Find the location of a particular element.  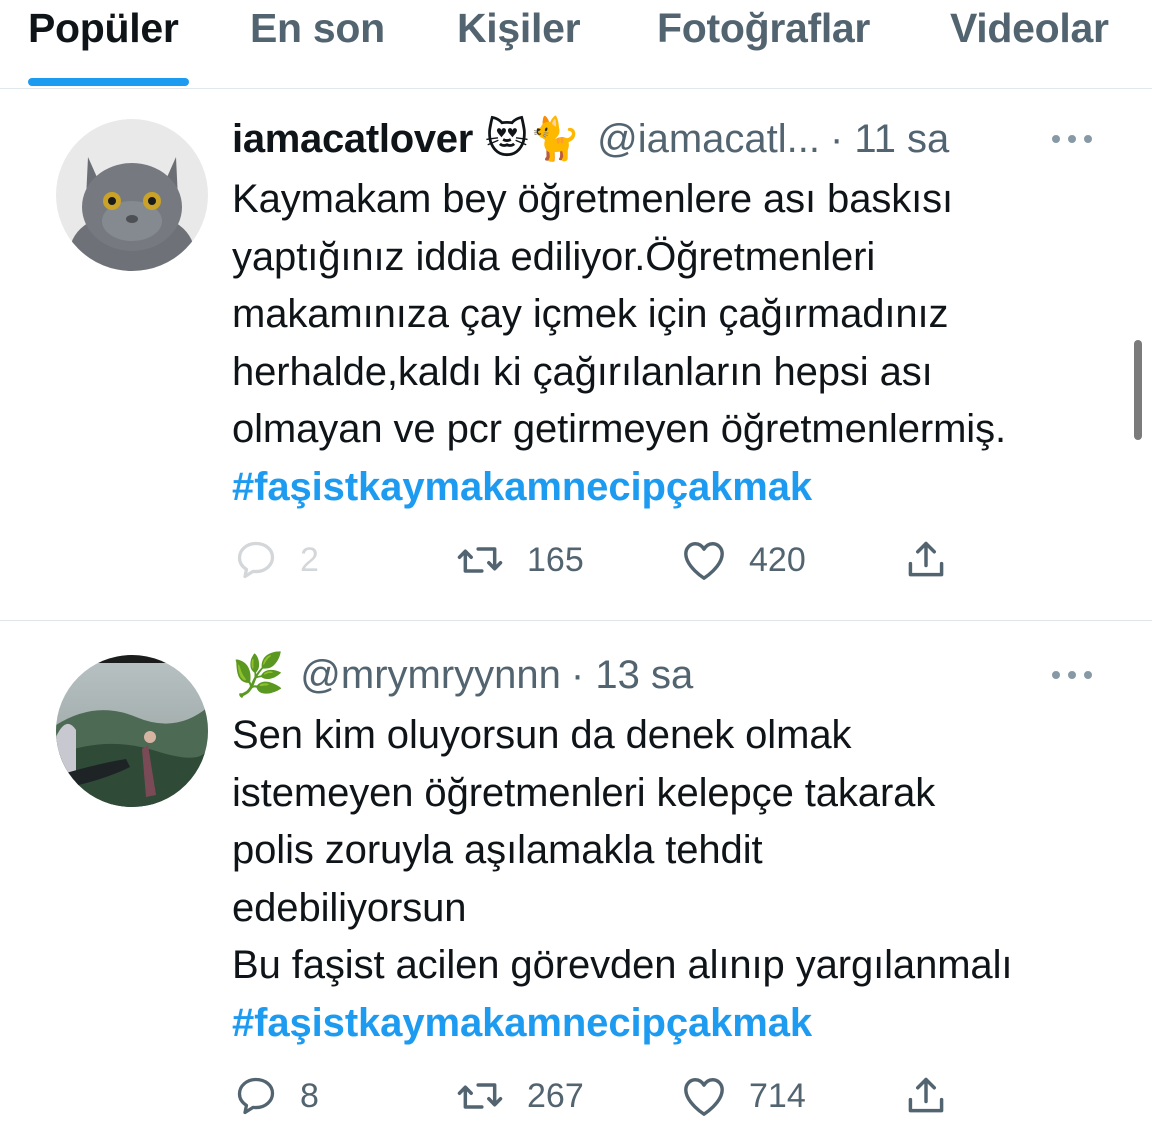

active-tab-indicator is located at coordinates (108, 82).